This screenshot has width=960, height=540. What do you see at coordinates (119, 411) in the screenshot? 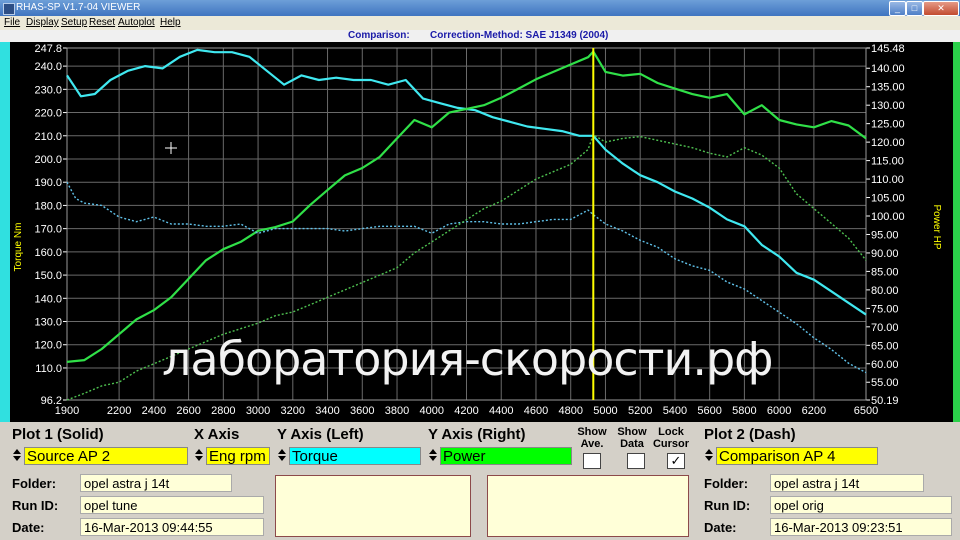
I see `x-tick-label: 2200` at bounding box center [119, 411].